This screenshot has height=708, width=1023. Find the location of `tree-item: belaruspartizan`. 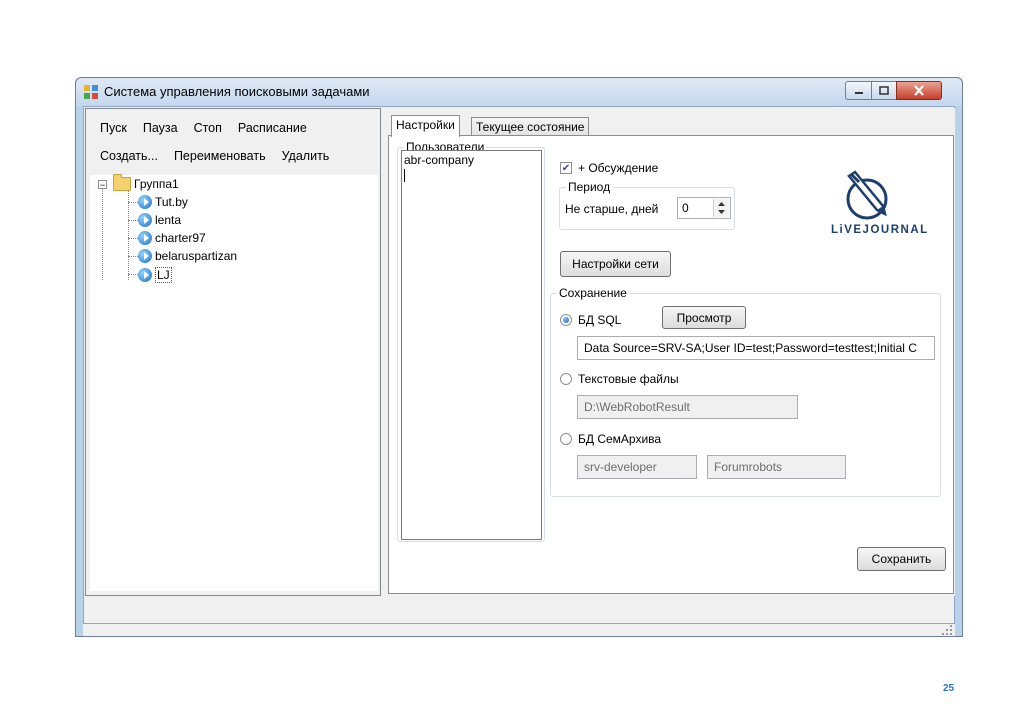

tree-item: belaruspartizan is located at coordinates (187, 256).